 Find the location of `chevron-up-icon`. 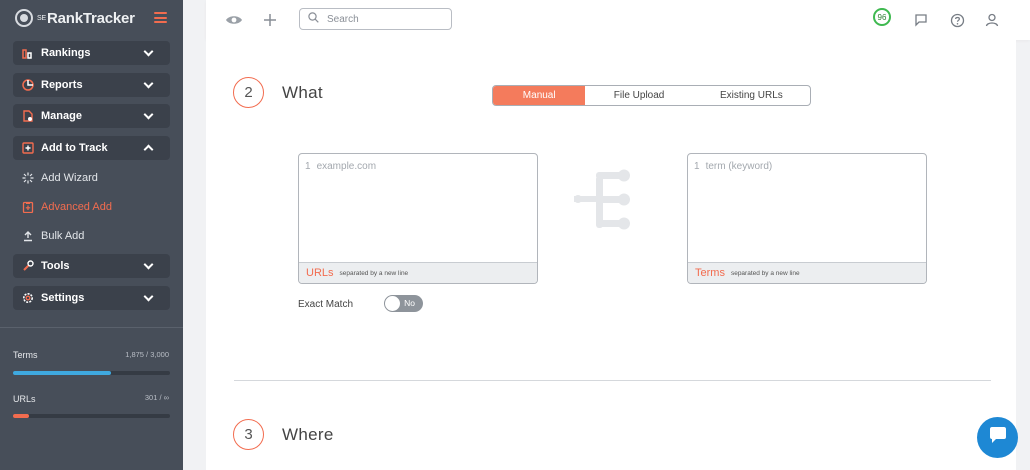

chevron-up-icon is located at coordinates (148, 149).